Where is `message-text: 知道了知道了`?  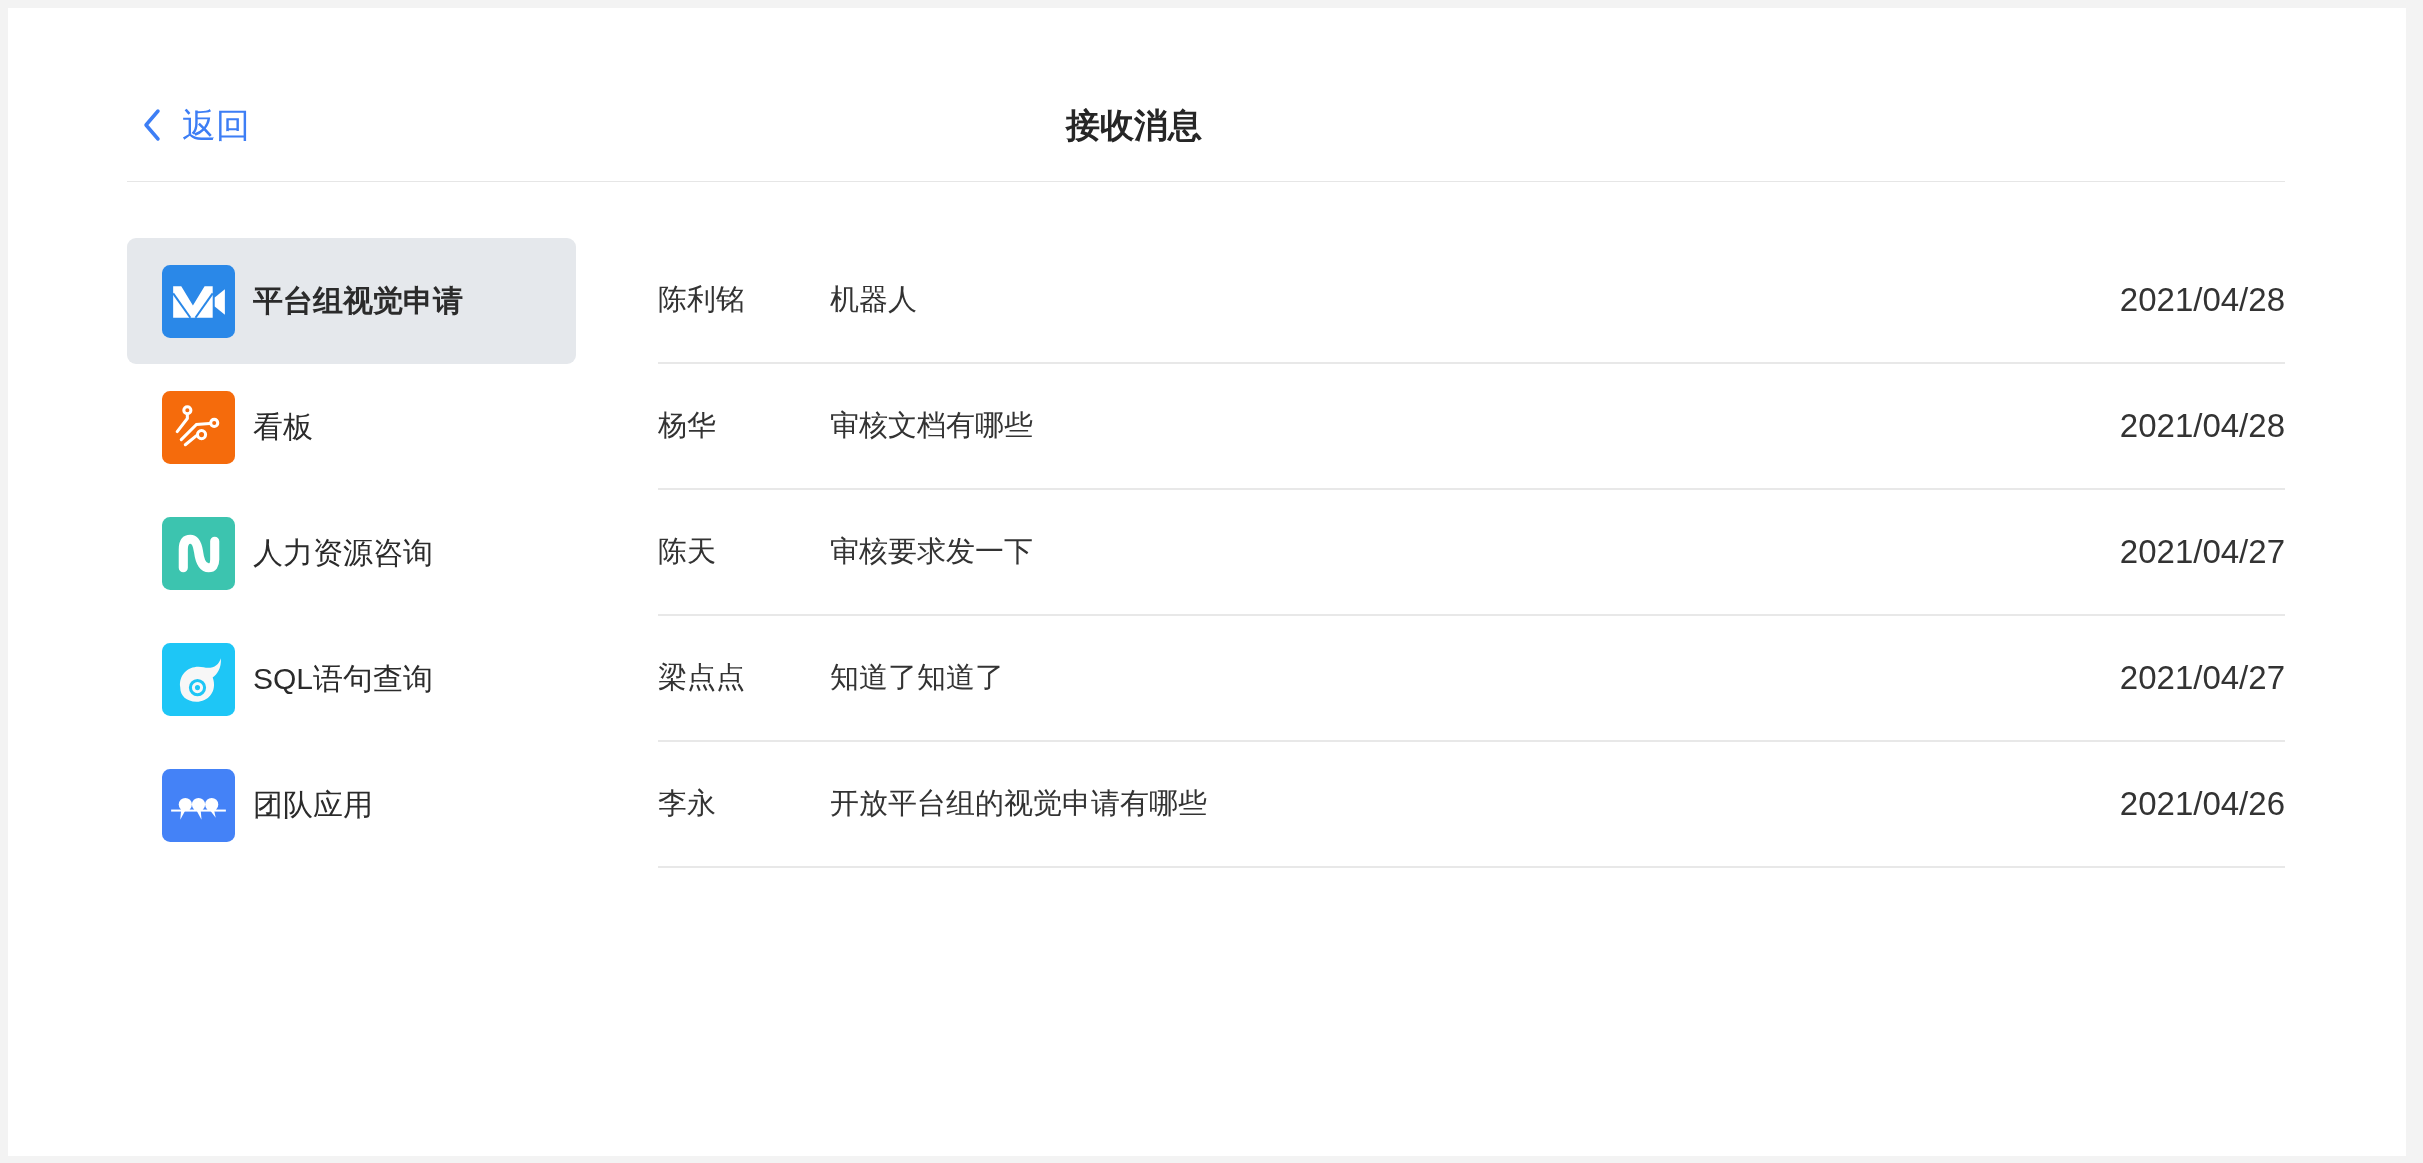
message-text: 知道了知道了 is located at coordinates (917, 677).